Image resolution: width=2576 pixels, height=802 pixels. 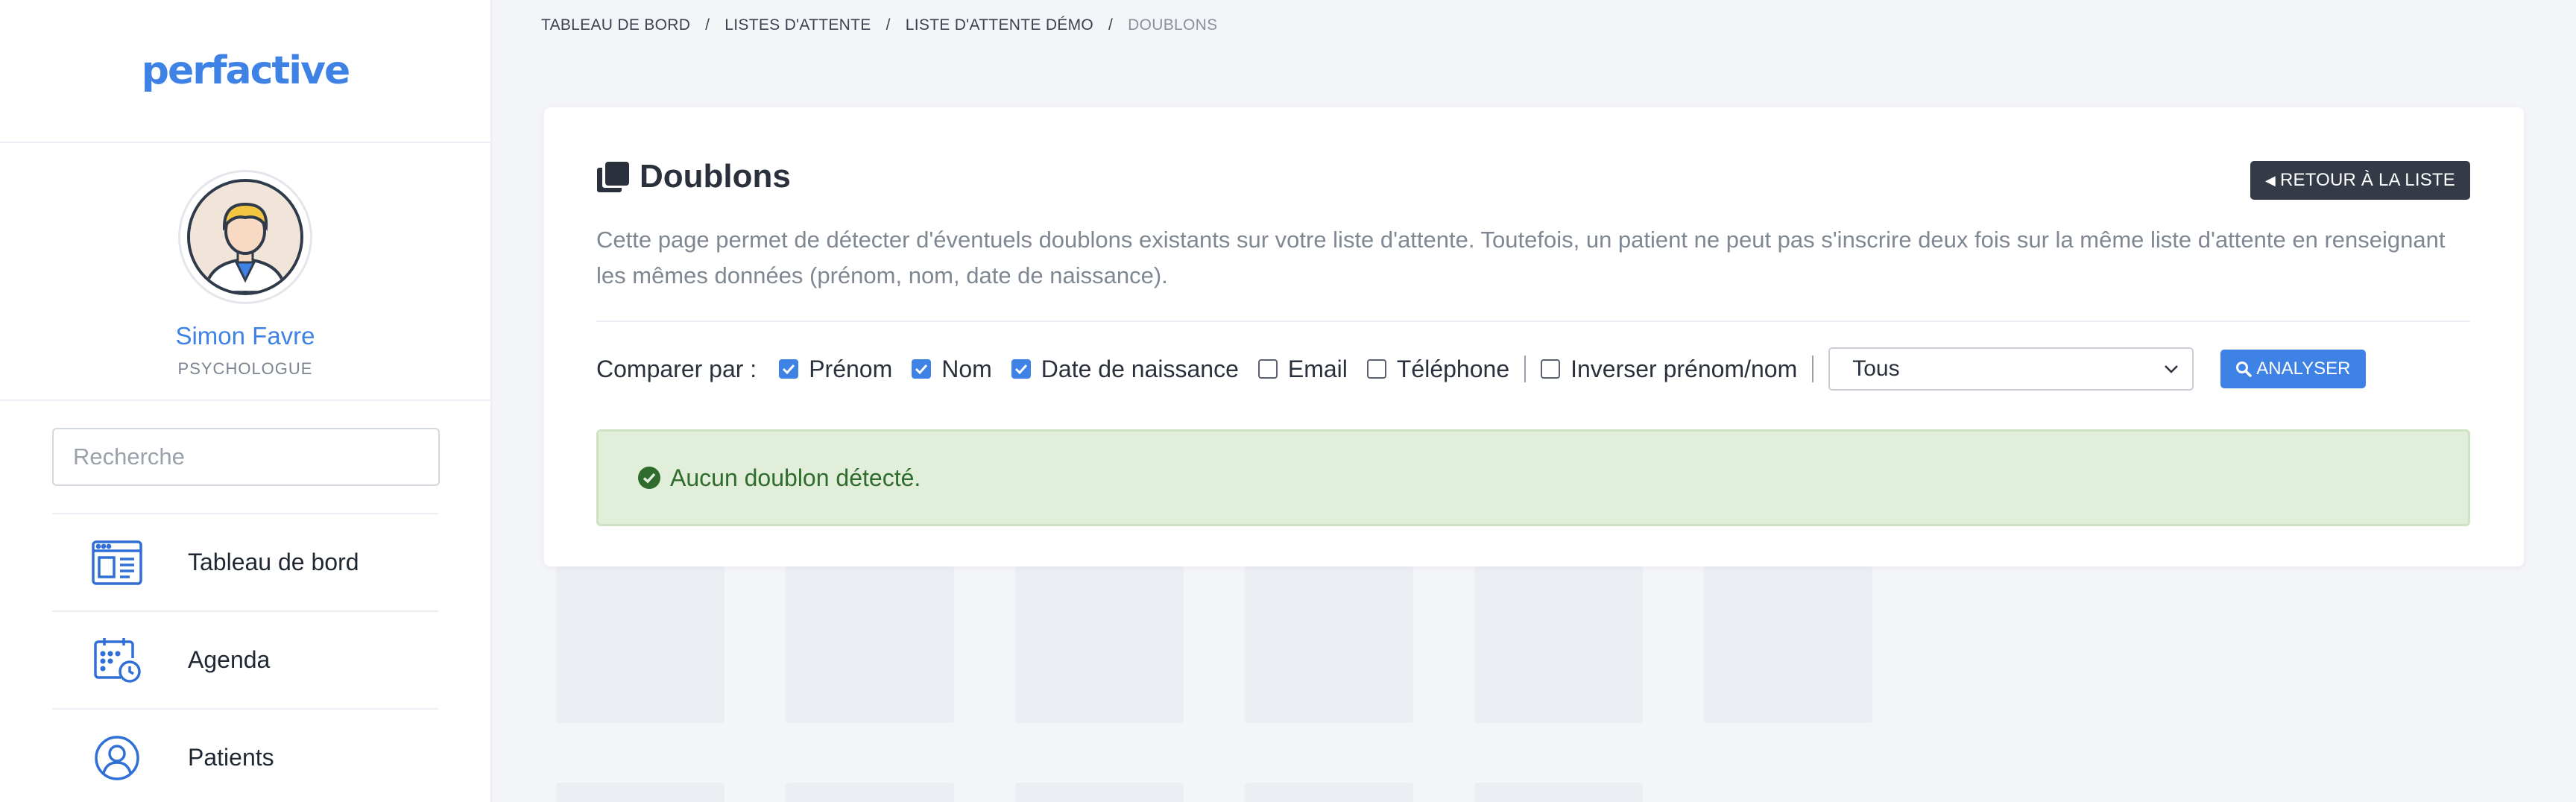 What do you see at coordinates (851, 368) in the screenshot?
I see `checkbox-label: Prénom` at bounding box center [851, 368].